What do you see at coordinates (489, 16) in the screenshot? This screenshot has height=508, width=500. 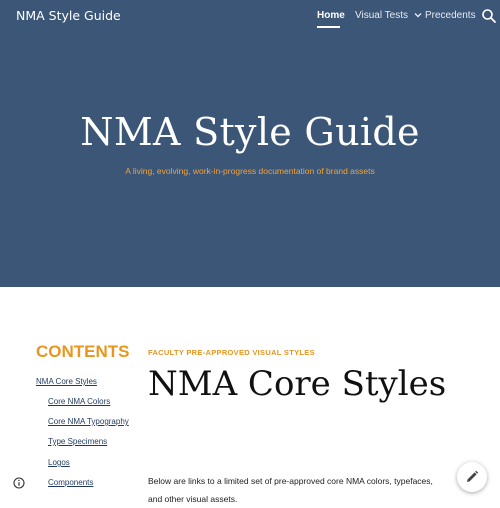 I see `search-icon` at bounding box center [489, 16].